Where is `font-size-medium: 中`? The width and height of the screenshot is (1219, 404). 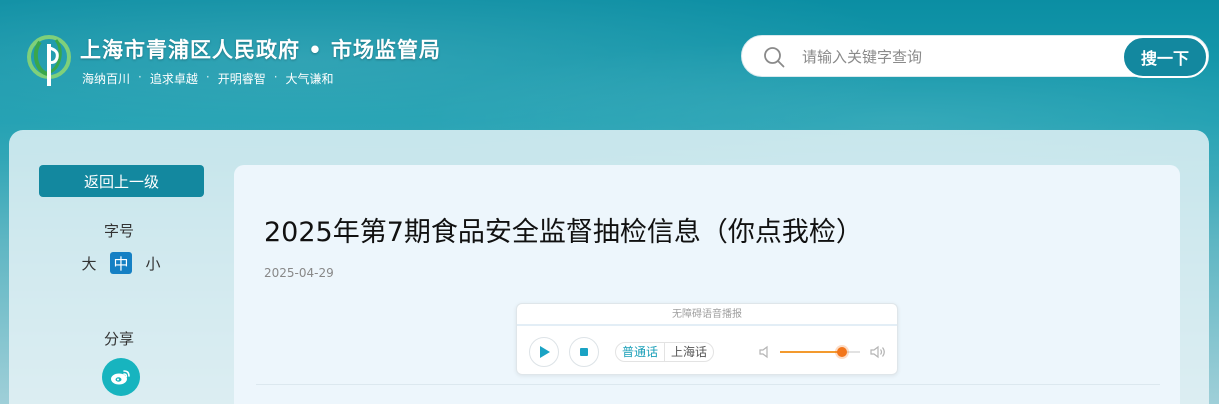
font-size-medium: 中 is located at coordinates (121, 263).